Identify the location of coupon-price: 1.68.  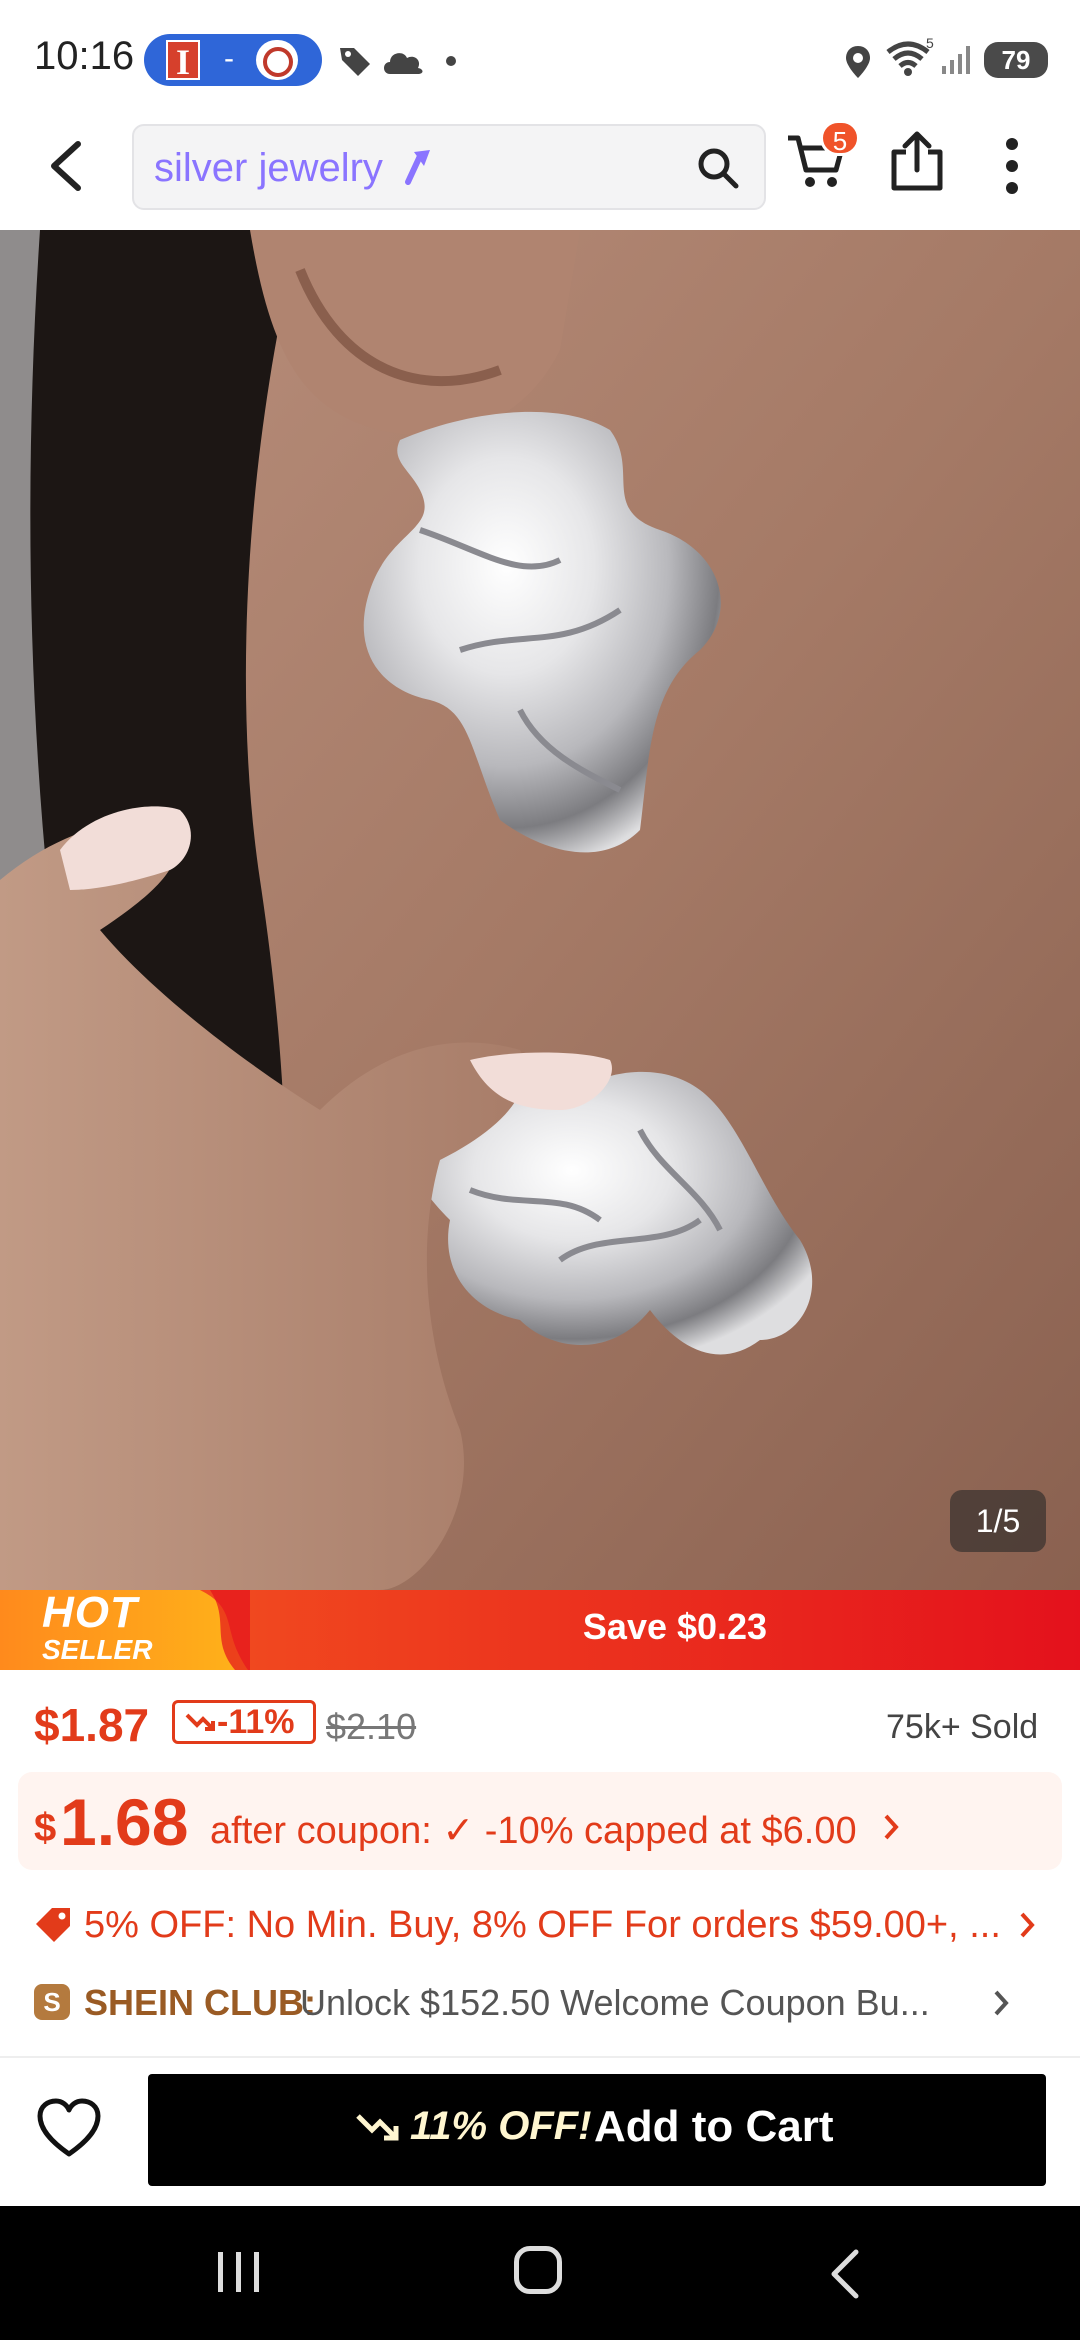
(124, 1822).